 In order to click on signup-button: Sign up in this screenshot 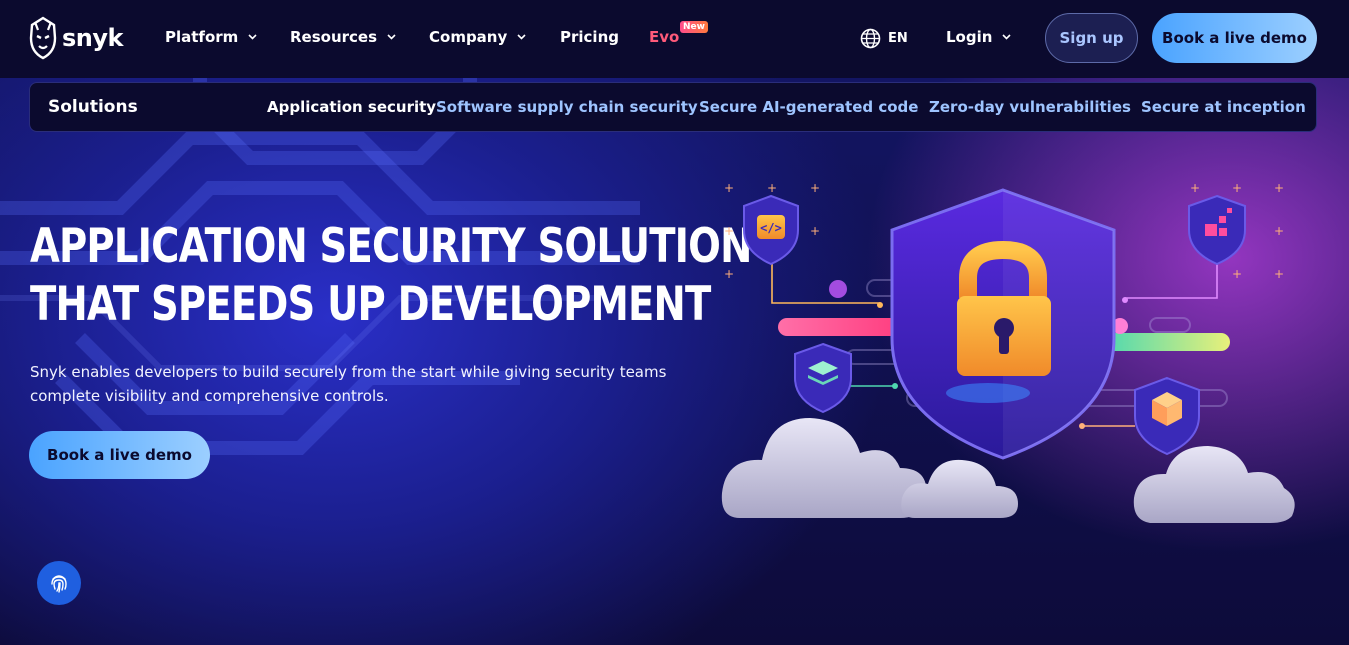, I will do `click(1091, 38)`.